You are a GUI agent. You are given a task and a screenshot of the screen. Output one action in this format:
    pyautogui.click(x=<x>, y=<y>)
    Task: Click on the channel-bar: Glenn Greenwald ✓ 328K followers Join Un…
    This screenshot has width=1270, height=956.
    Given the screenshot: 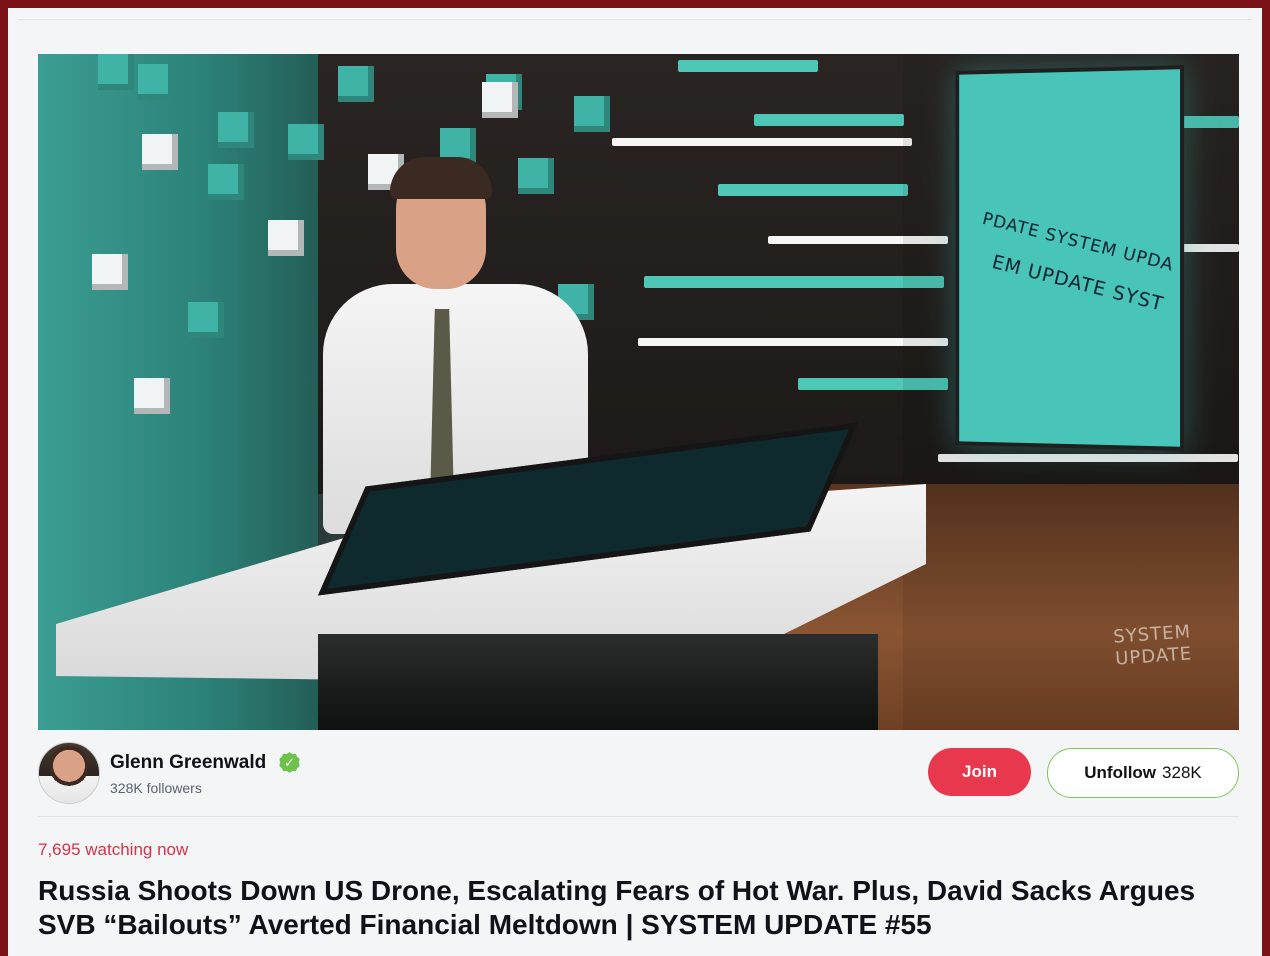 What is the action you would take?
    pyautogui.click(x=638, y=774)
    